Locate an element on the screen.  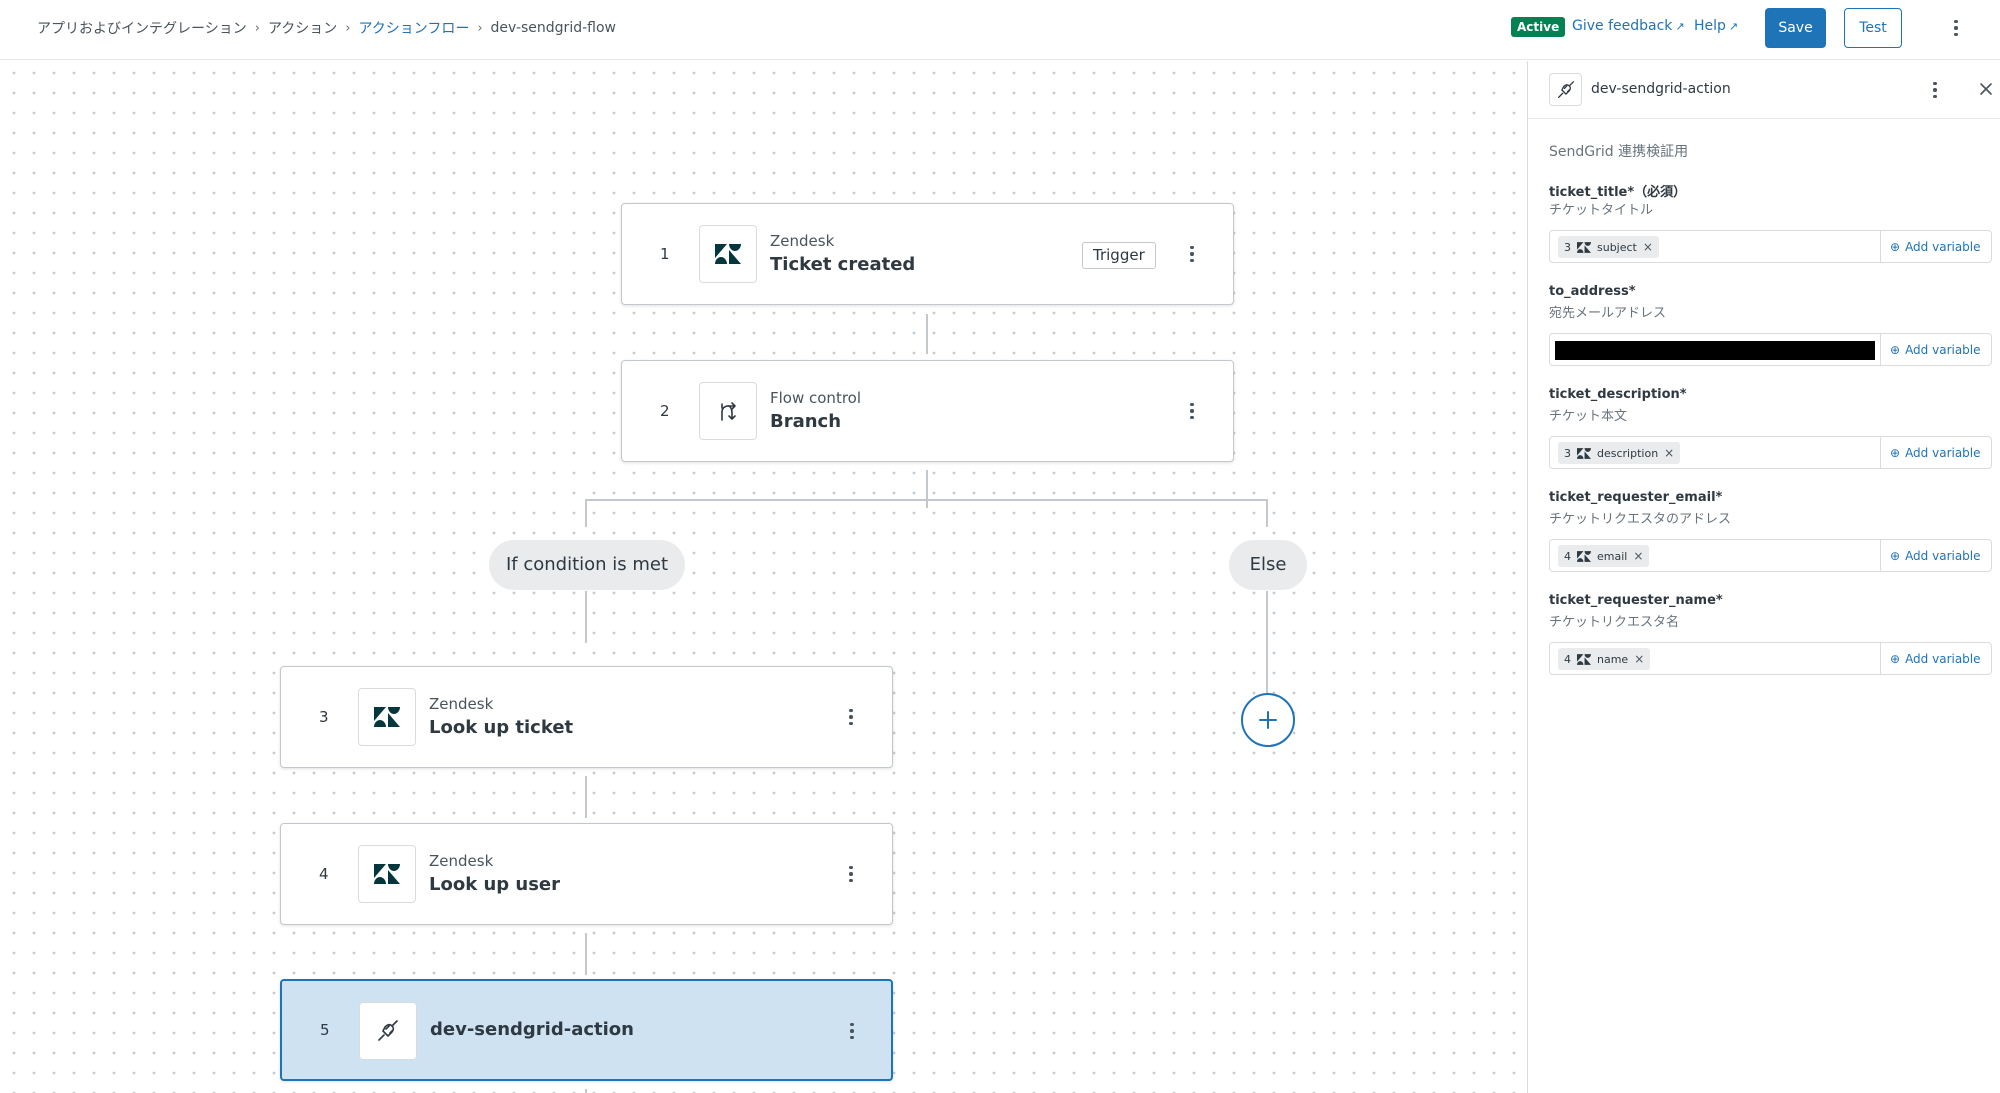
branch-else-label: Else is located at coordinates (1268, 565).